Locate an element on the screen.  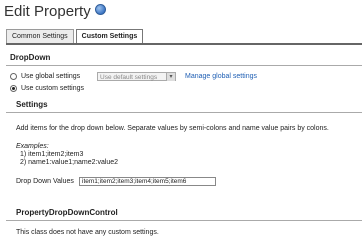
use-global-option: Use global settings is located at coordinates (45, 76).